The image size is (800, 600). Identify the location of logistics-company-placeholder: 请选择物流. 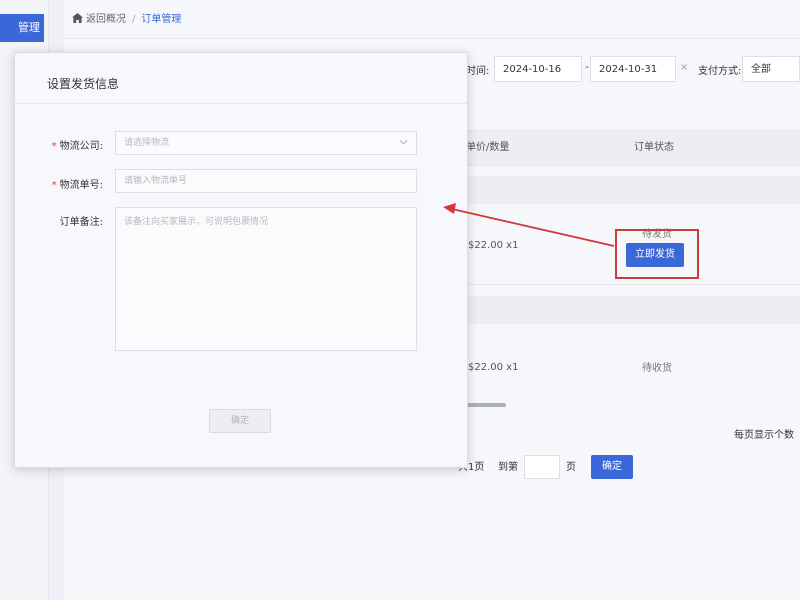
(147, 143).